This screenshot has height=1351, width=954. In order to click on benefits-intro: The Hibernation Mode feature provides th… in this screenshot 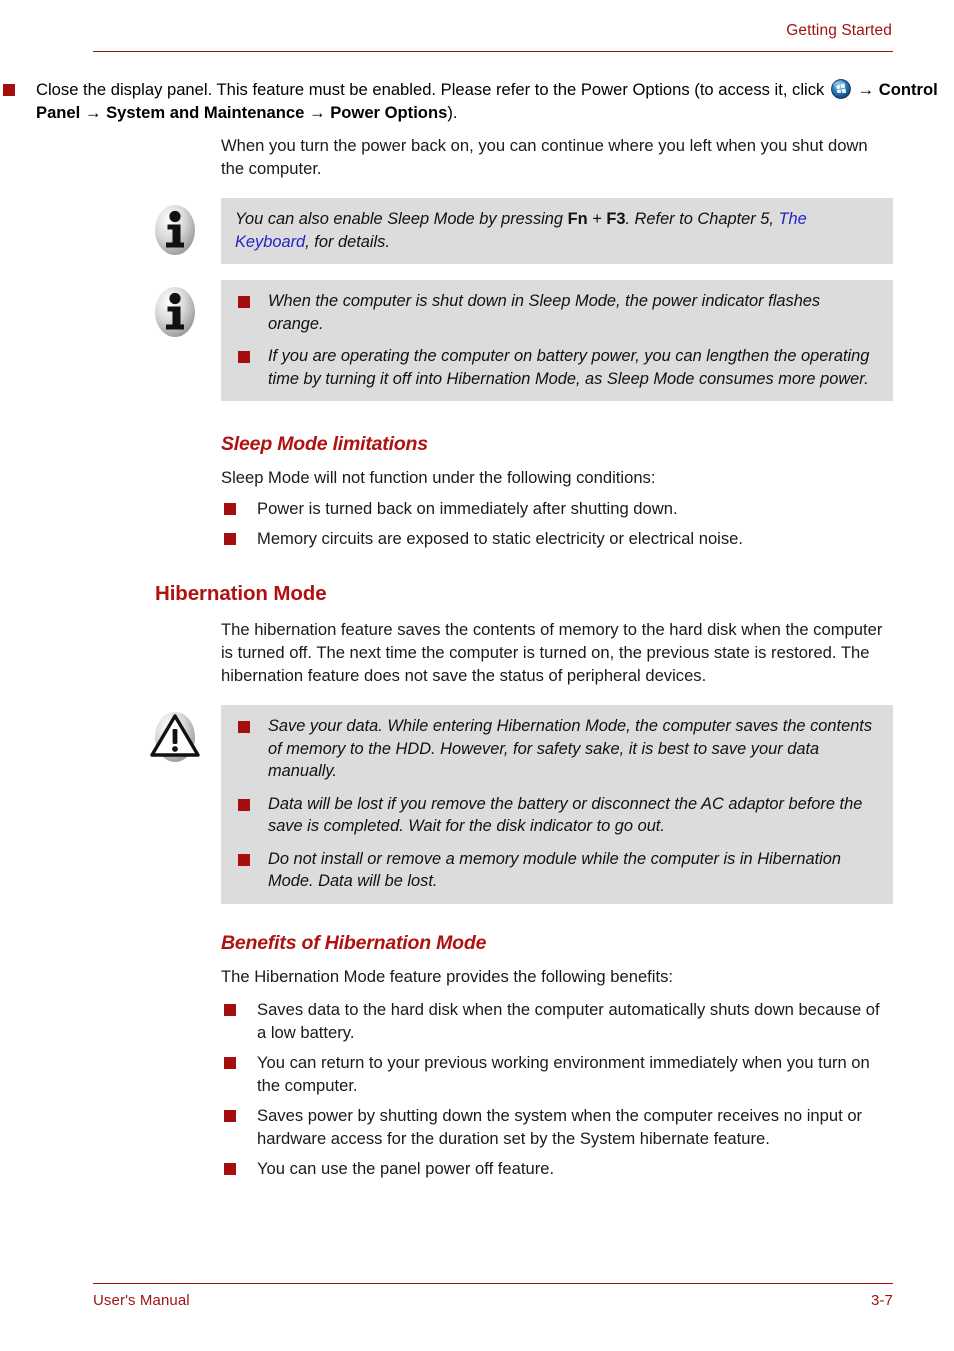, I will do `click(447, 976)`.